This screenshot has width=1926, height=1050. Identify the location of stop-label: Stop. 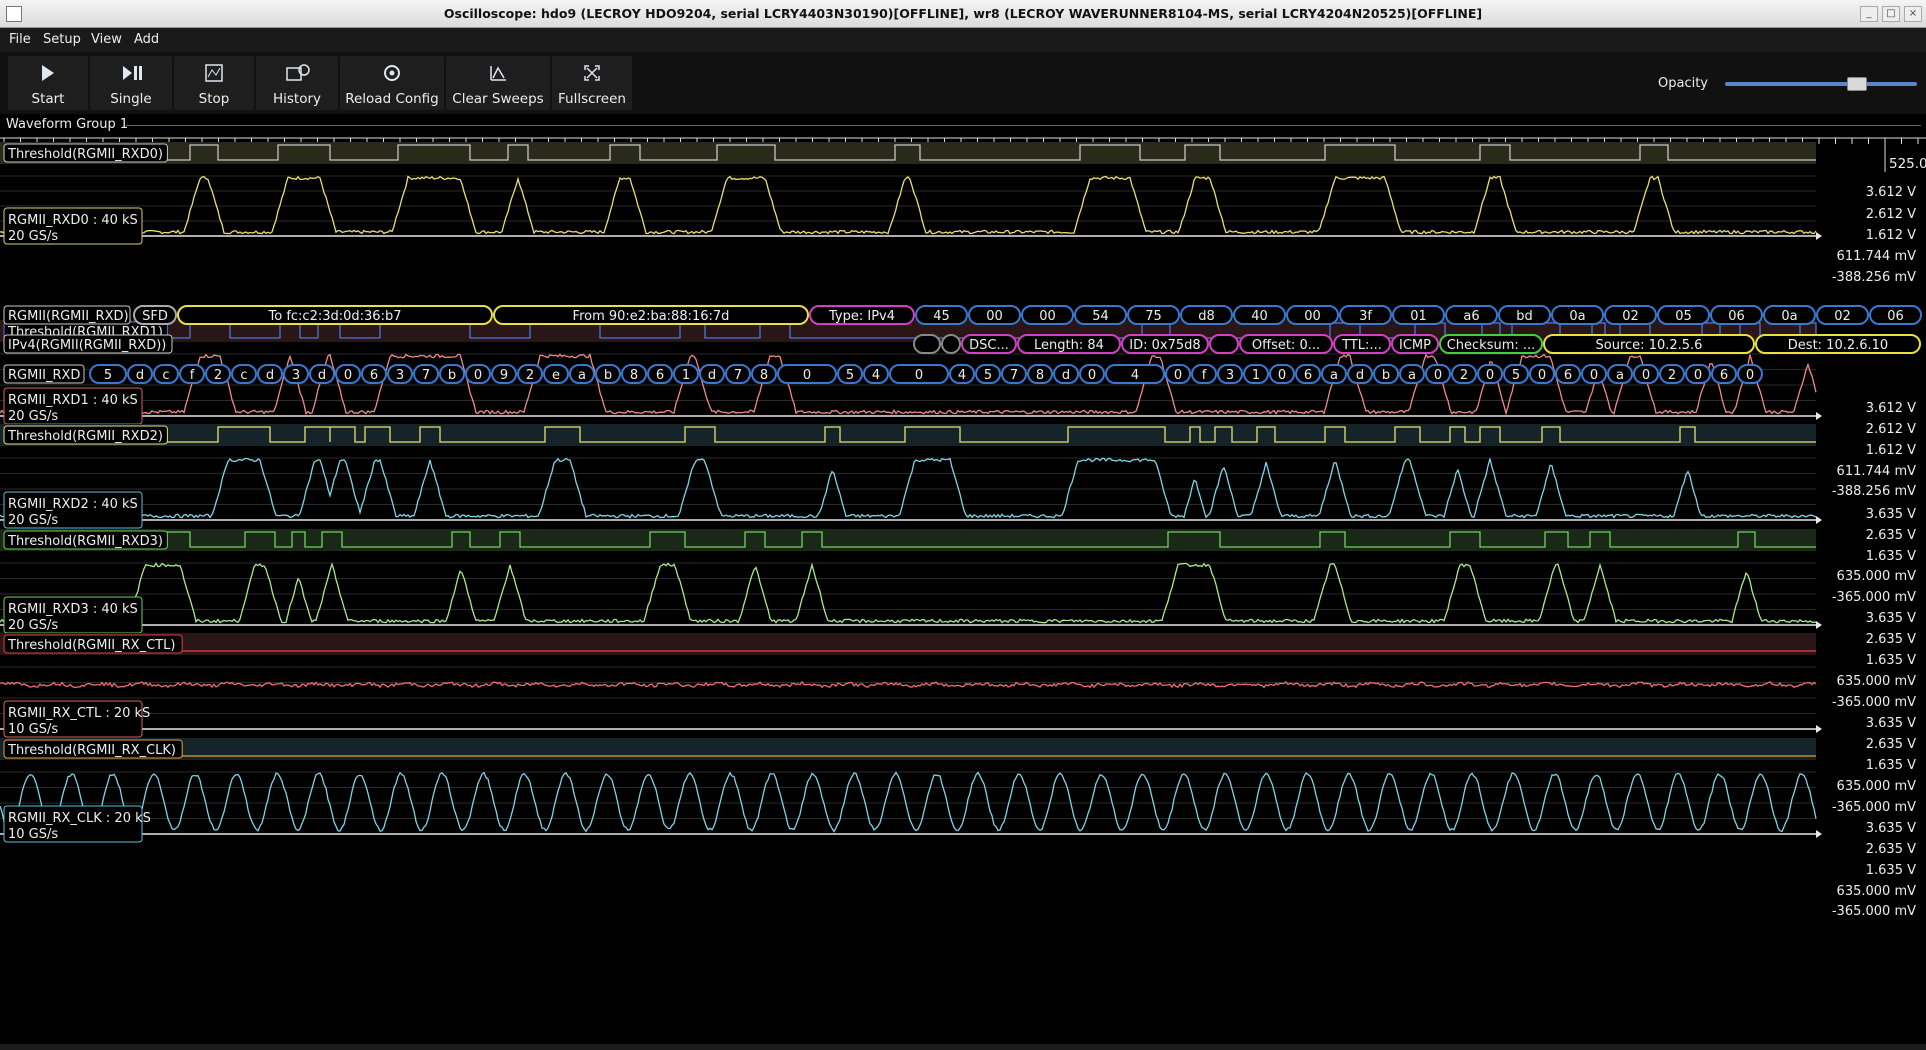
(214, 99).